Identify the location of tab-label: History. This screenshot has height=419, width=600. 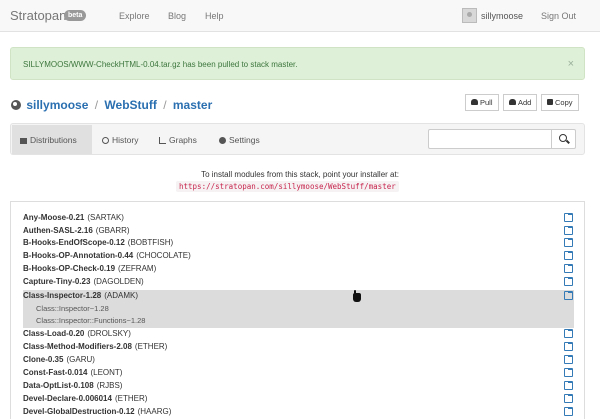
(125, 140).